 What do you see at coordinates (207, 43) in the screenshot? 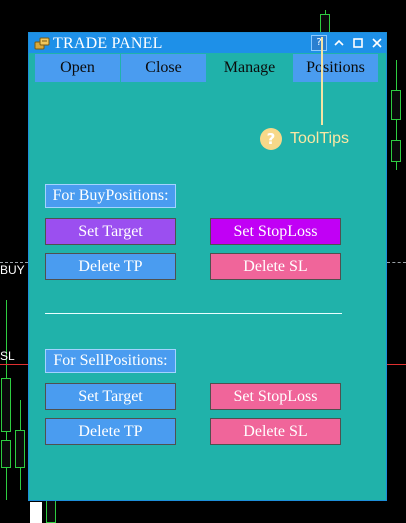
I see `title-bar: TRADE PANEL ?` at bounding box center [207, 43].